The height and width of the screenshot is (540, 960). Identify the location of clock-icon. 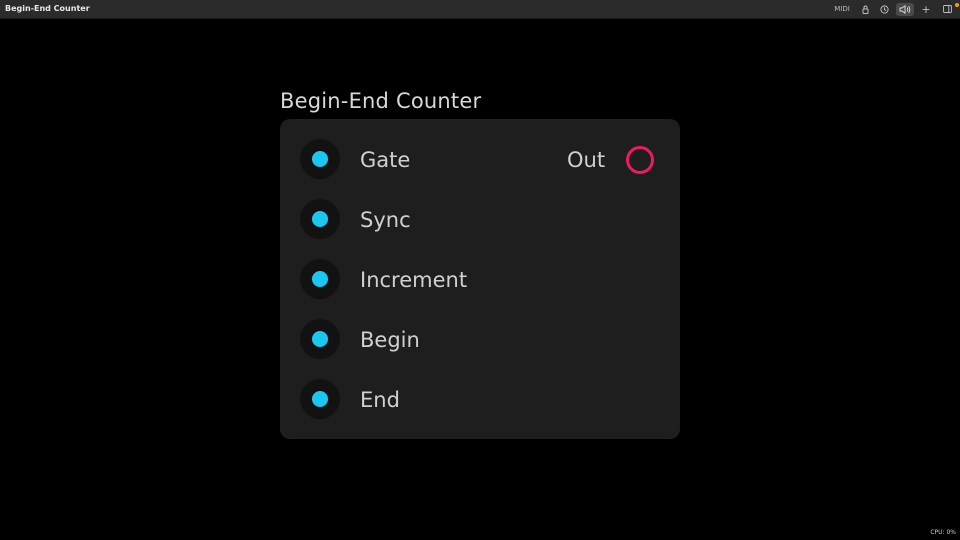
(884, 9).